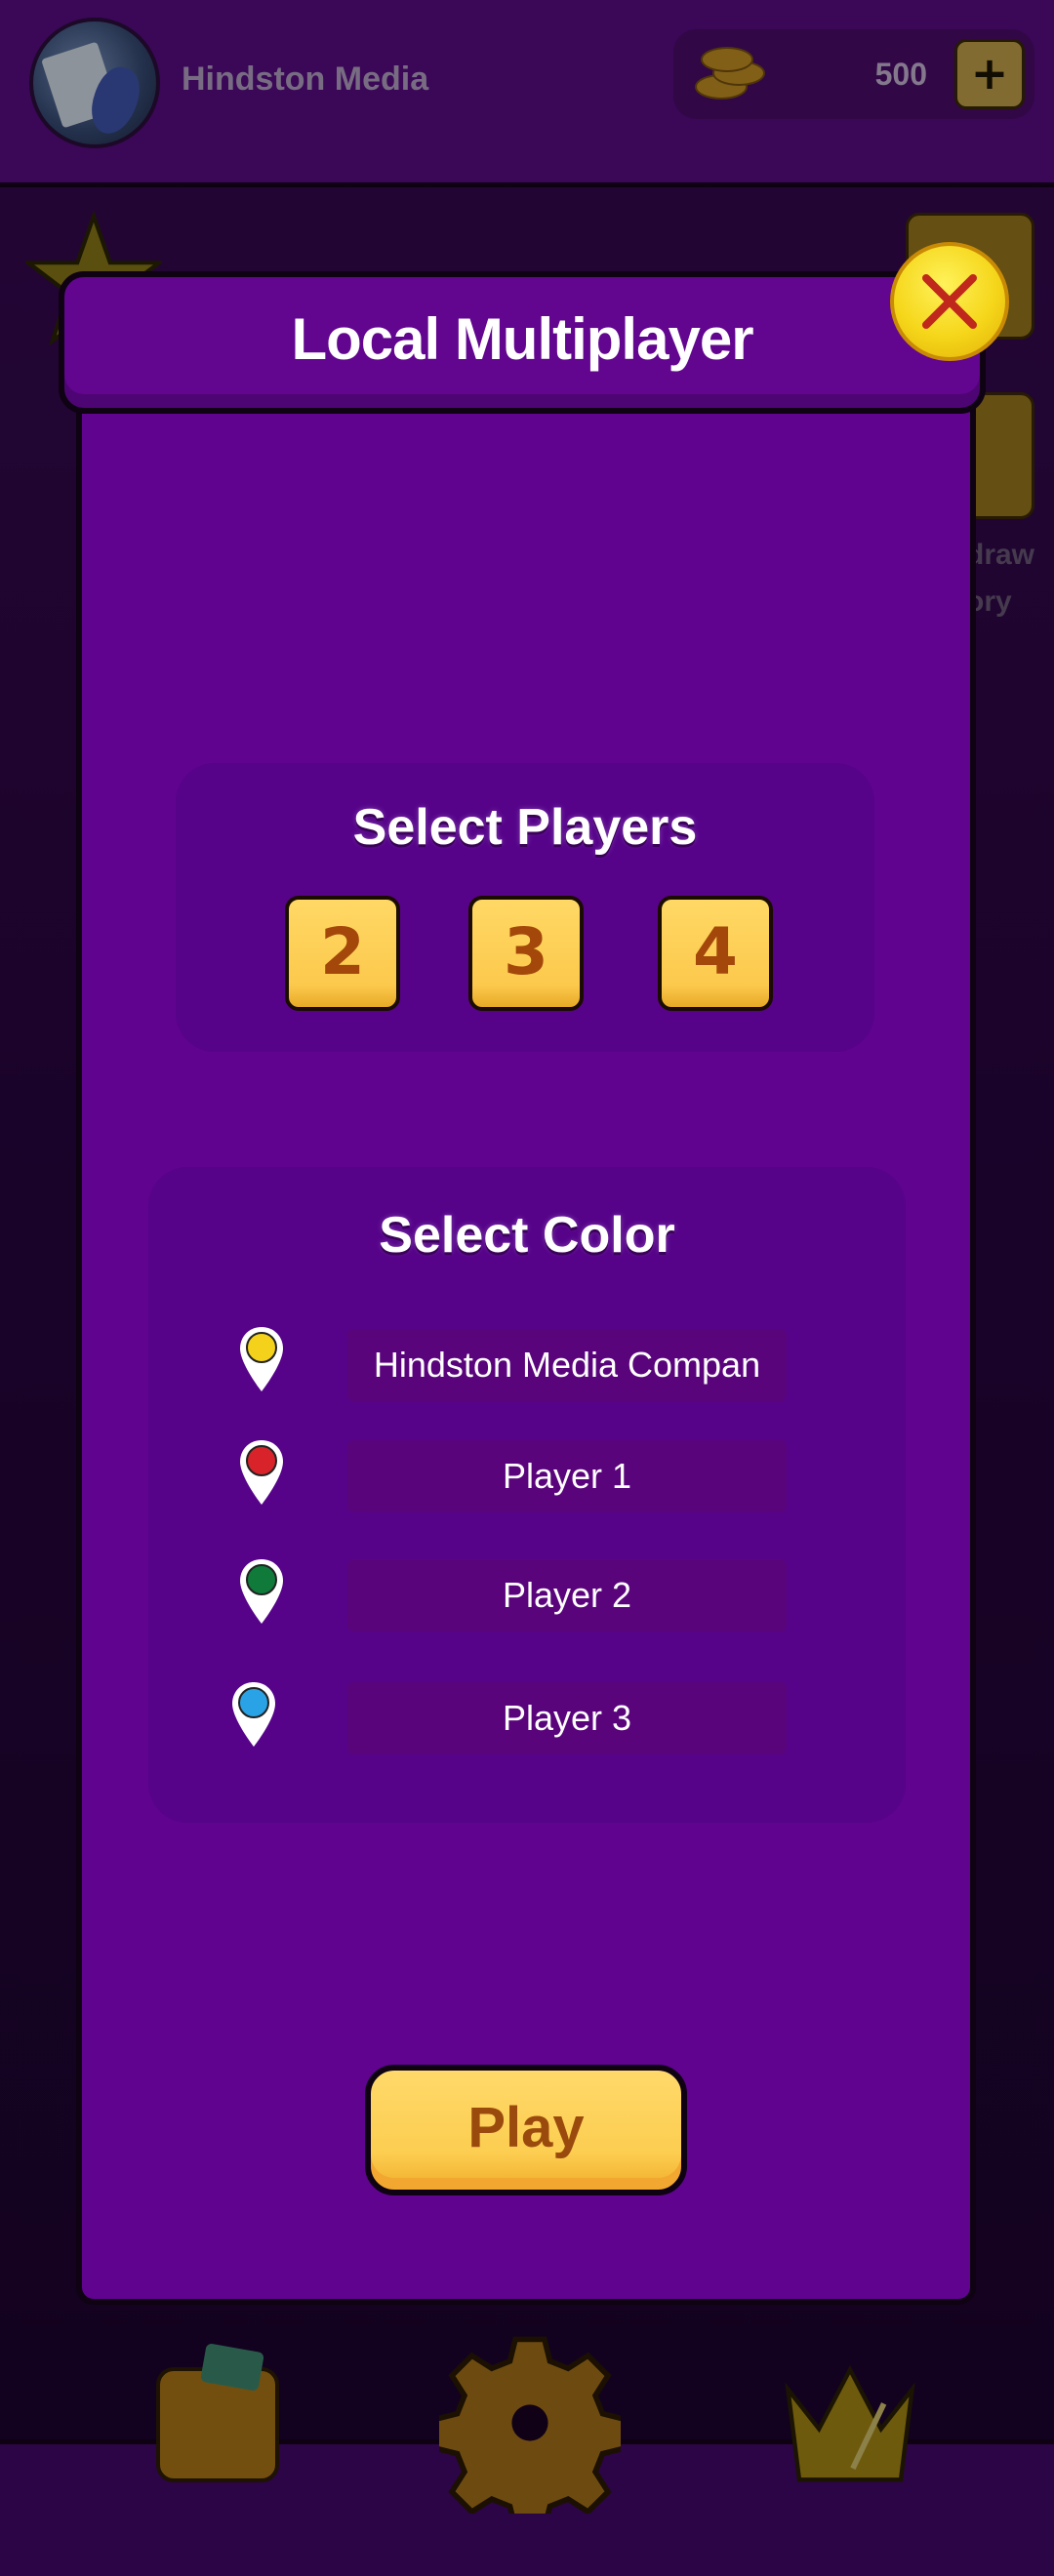  What do you see at coordinates (525, 827) in the screenshot?
I see `select-players-title: Select Players` at bounding box center [525, 827].